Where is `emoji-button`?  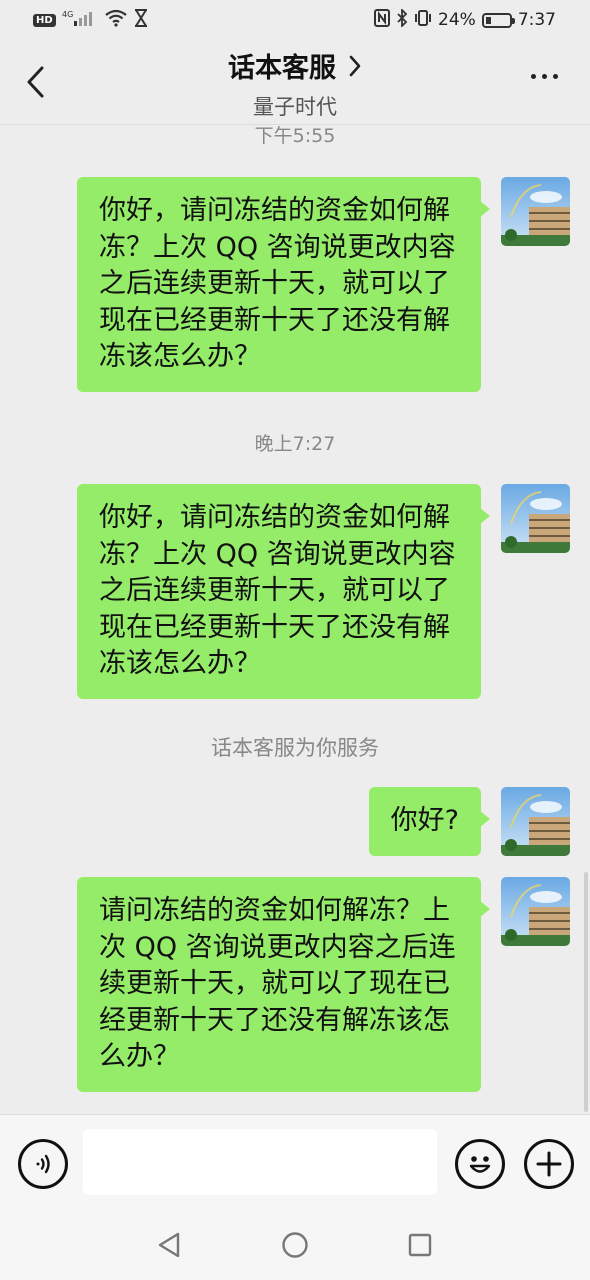
emoji-button is located at coordinates (480, 1164).